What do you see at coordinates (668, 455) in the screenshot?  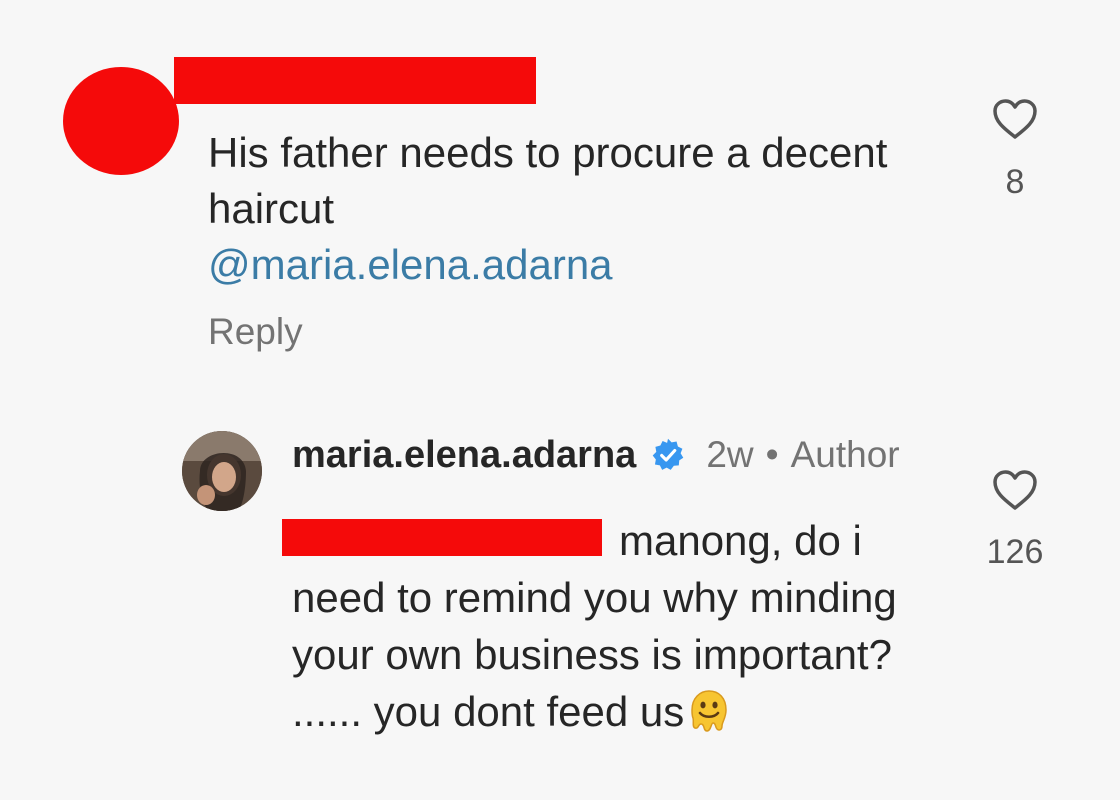 I see `verified-badge-icon` at bounding box center [668, 455].